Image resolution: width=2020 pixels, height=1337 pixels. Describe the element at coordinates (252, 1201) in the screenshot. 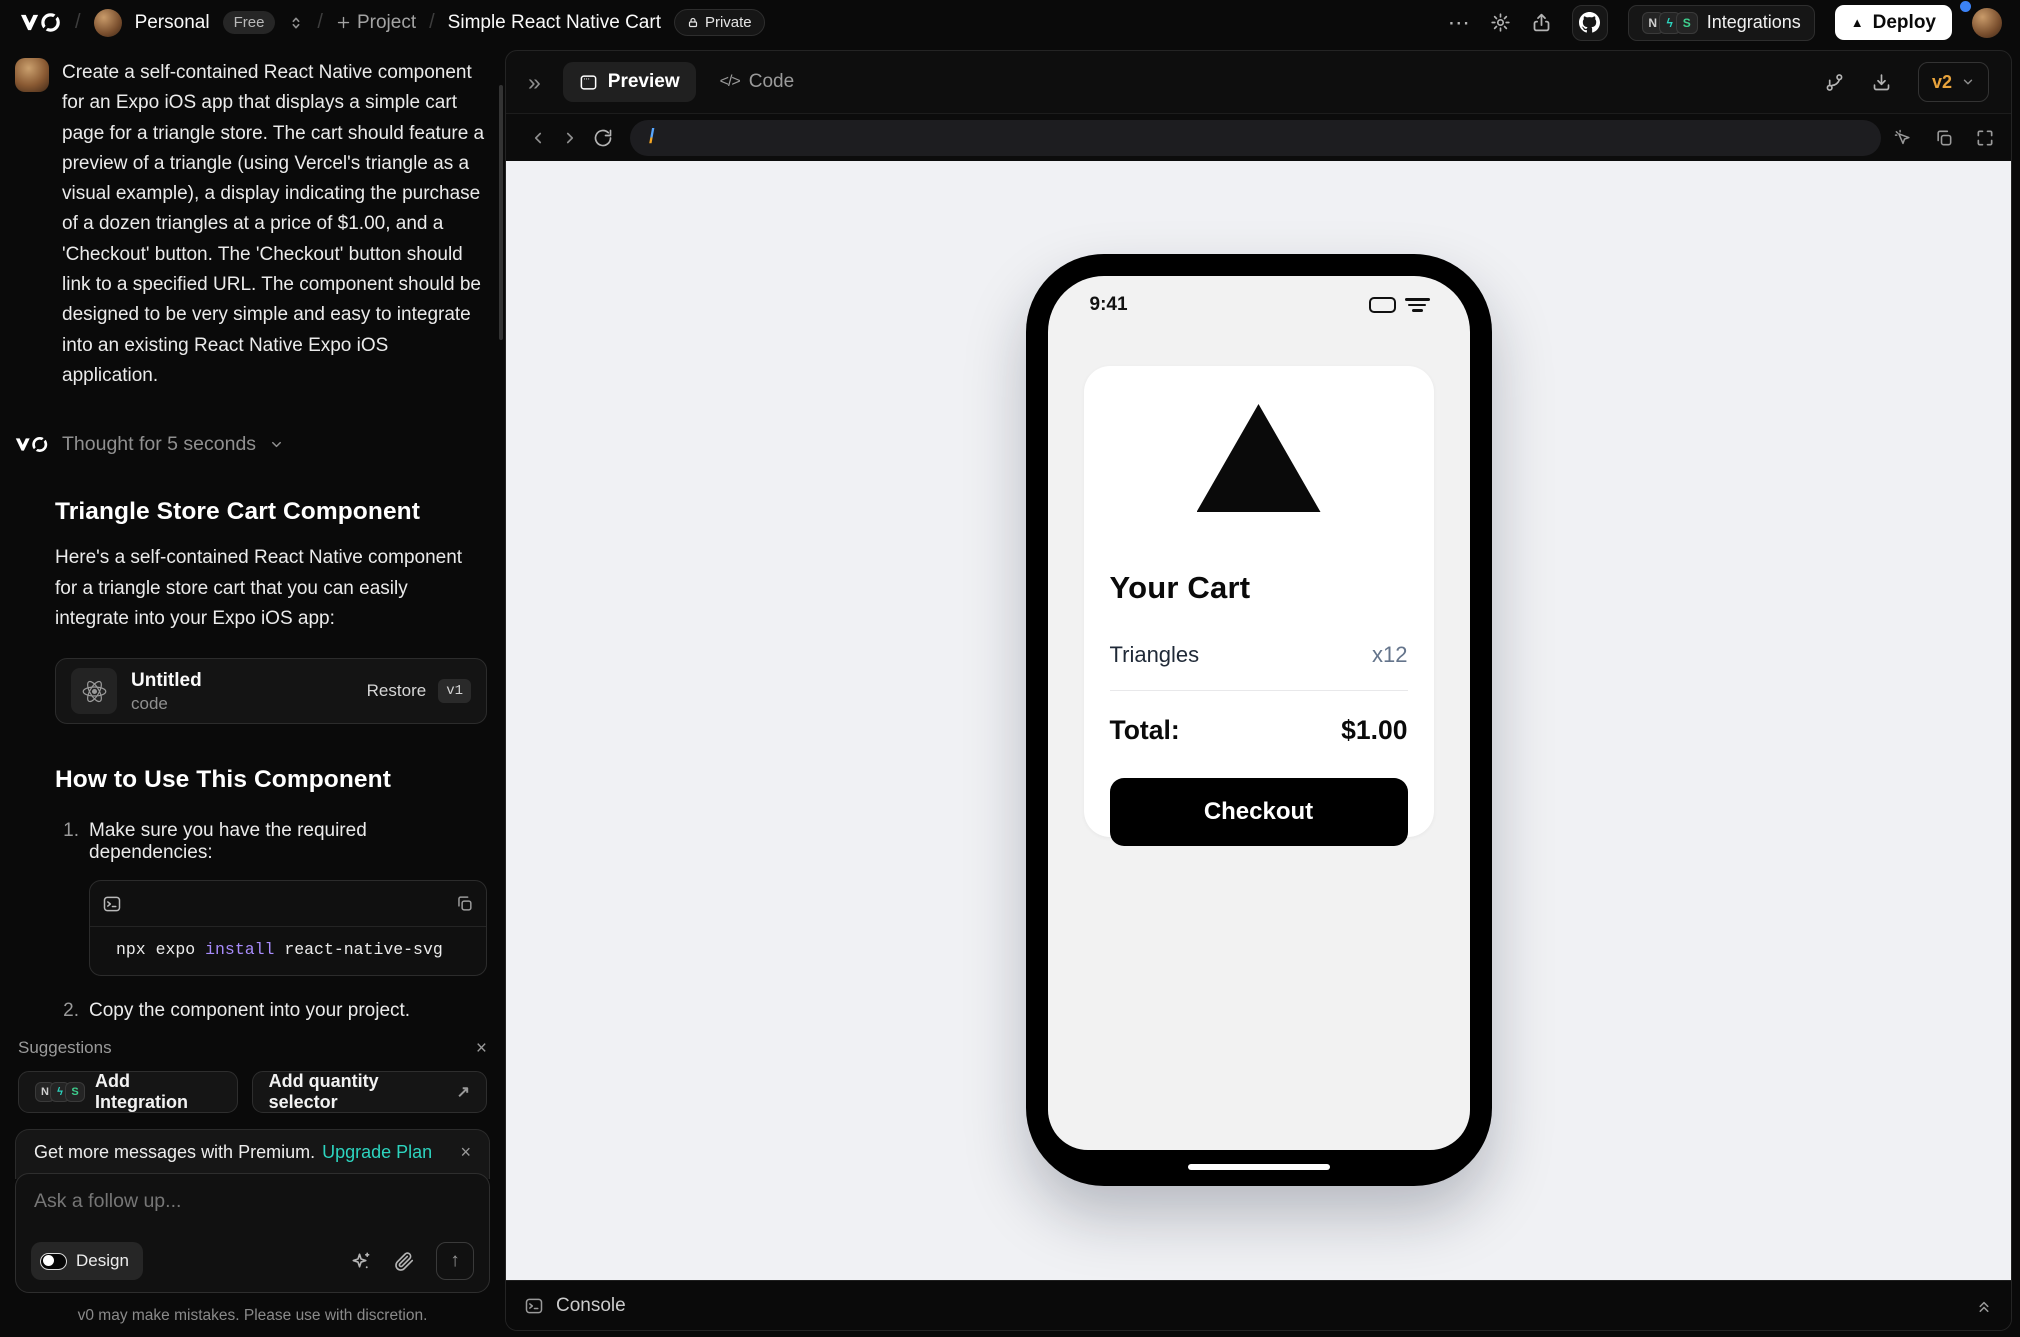

I see `followup-input` at that location.